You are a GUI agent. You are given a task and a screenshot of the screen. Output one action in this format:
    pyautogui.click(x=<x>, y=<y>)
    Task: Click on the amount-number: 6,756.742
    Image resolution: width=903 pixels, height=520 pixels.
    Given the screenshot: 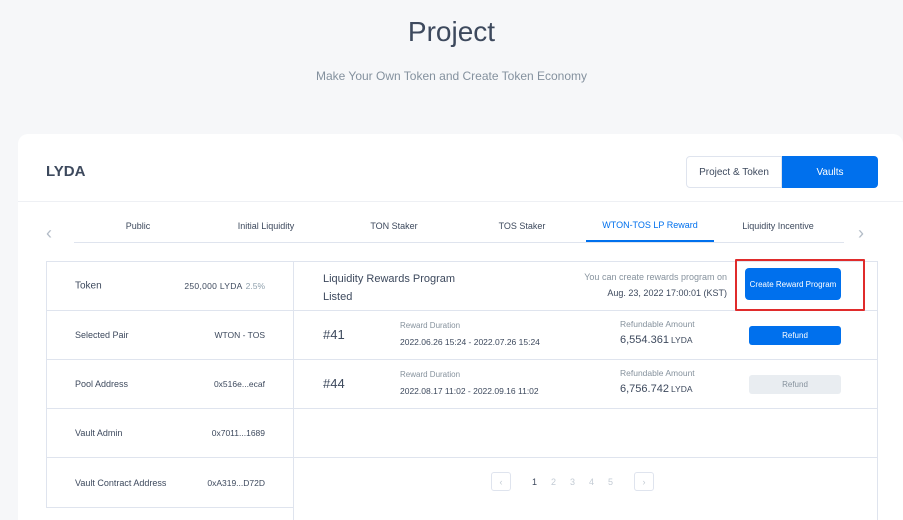 What is the action you would take?
    pyautogui.click(x=644, y=389)
    